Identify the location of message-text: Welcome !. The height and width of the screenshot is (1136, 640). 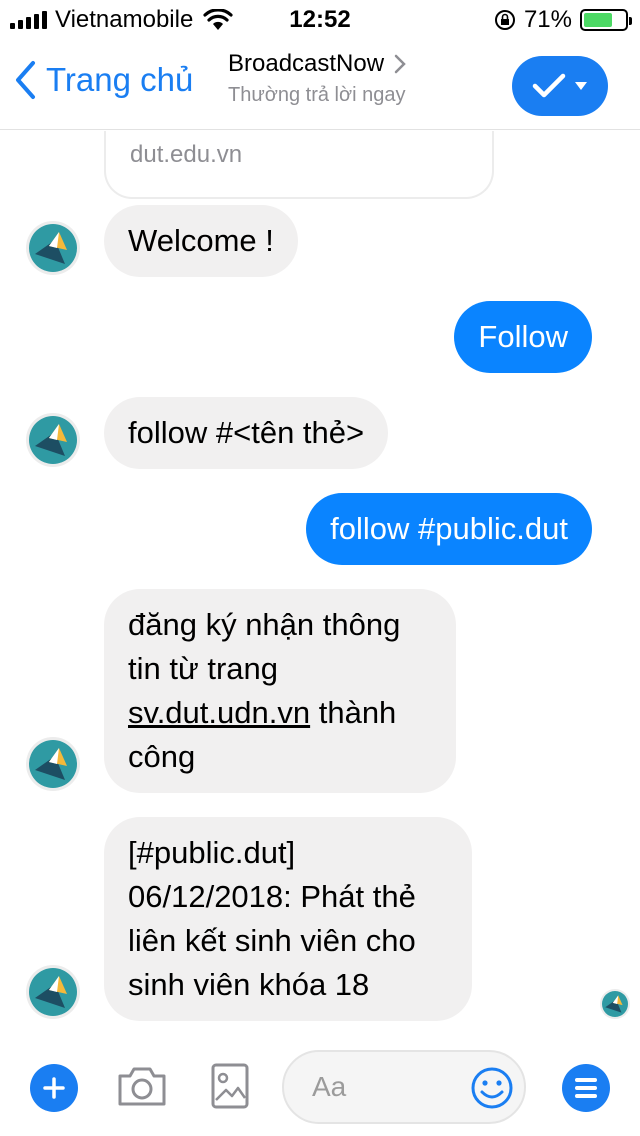
(201, 240).